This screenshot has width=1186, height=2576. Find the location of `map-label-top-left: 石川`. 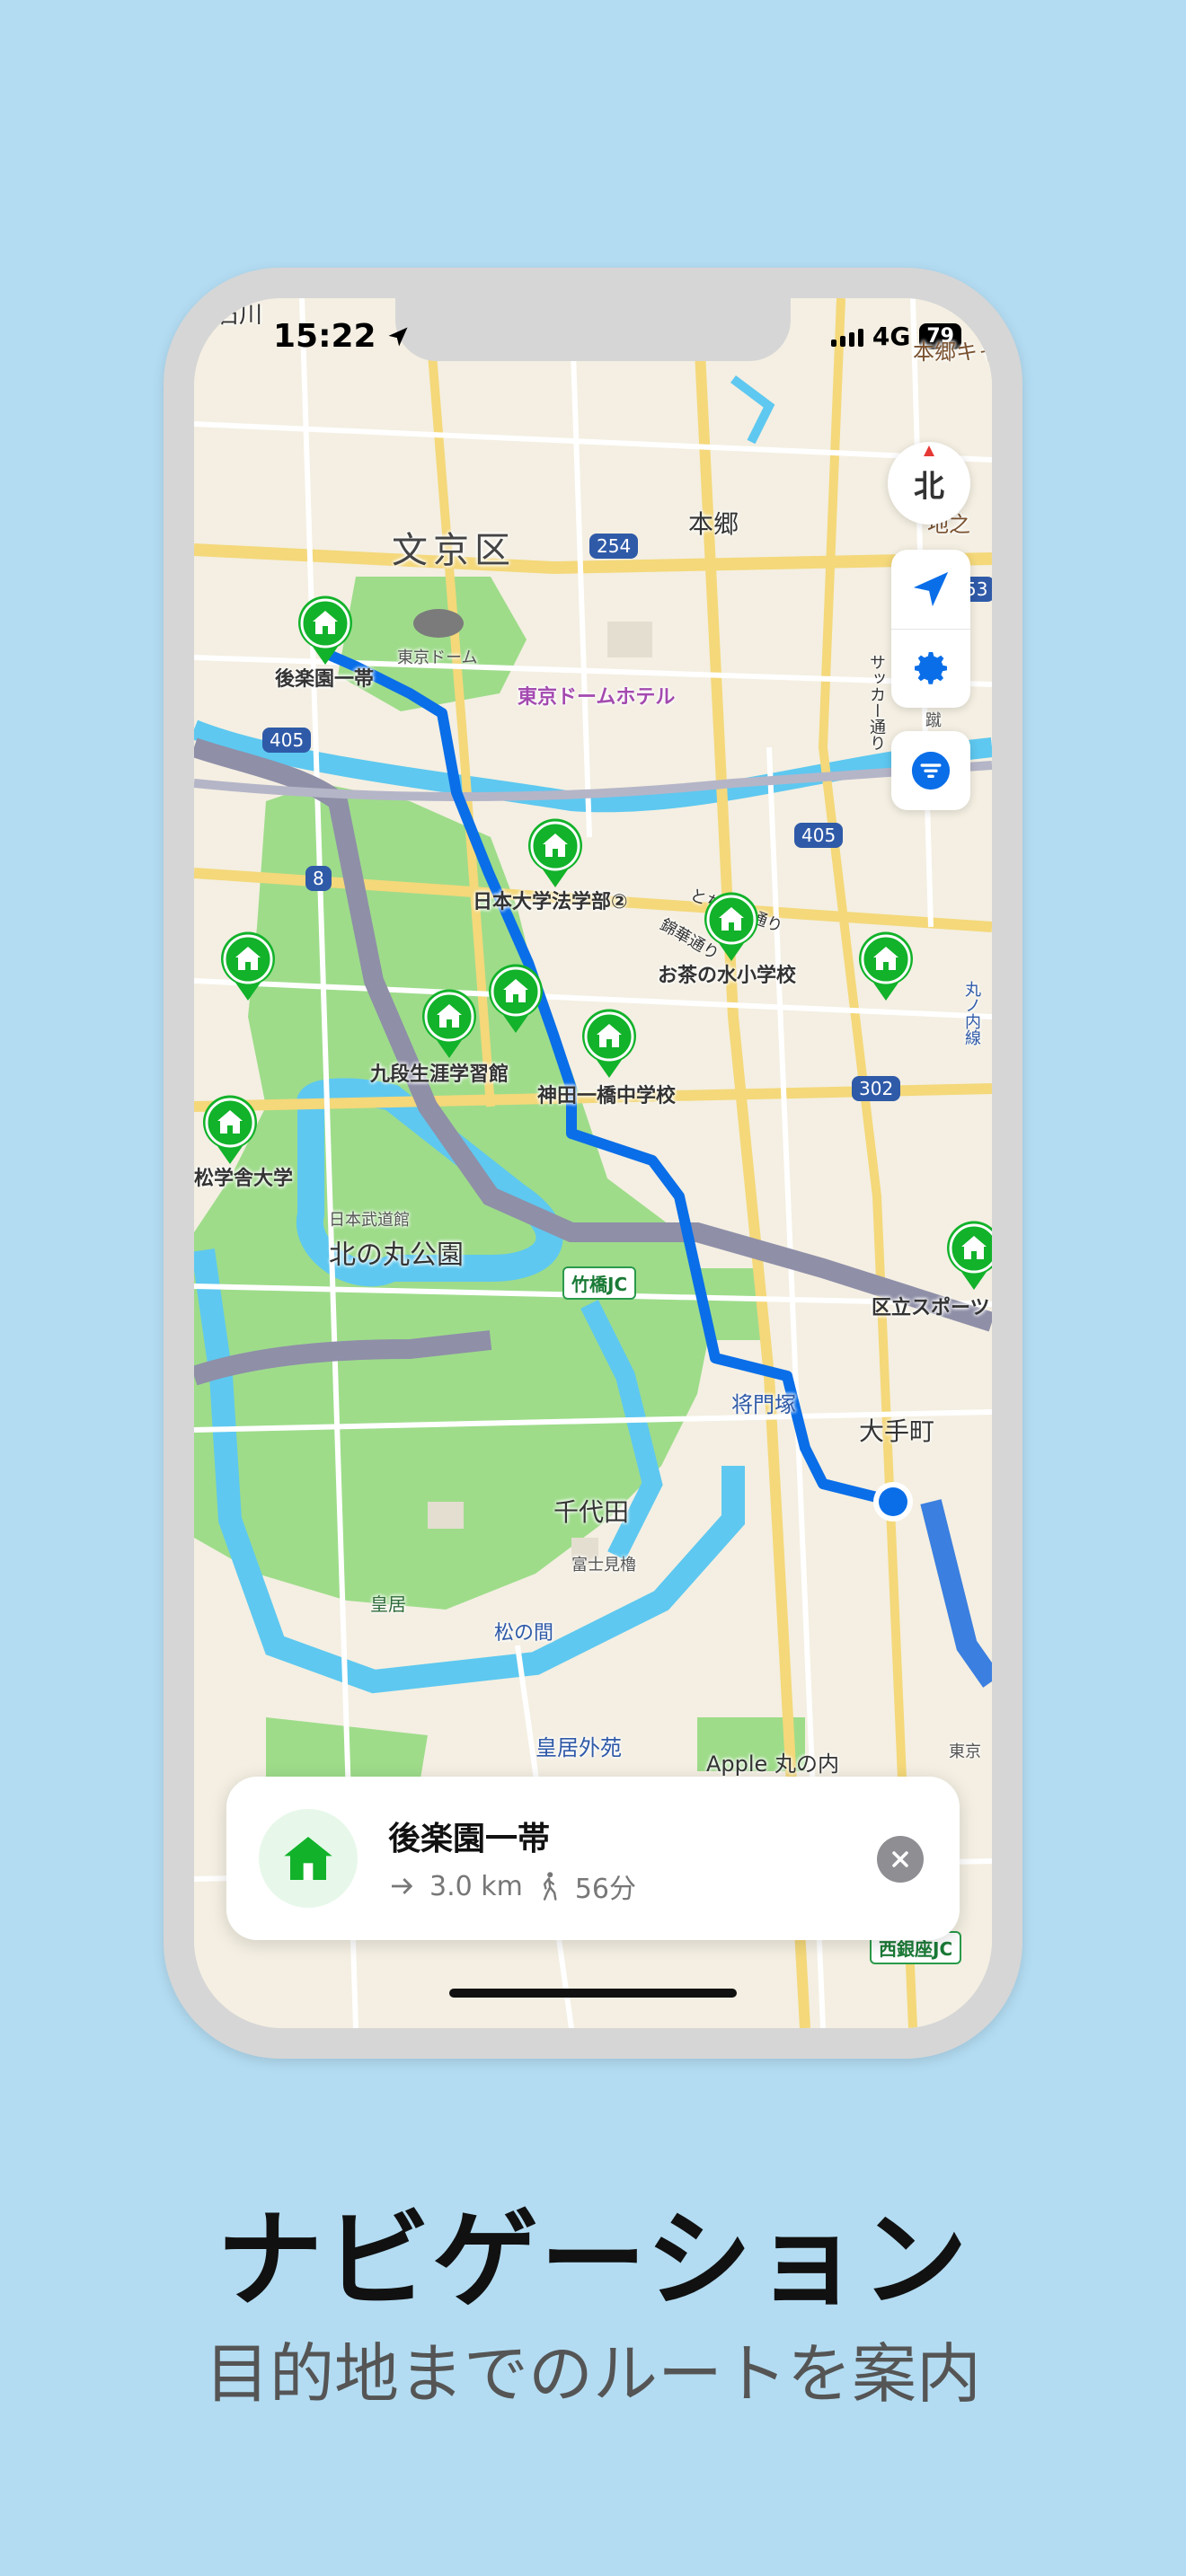

map-label-top-left: 石川 is located at coordinates (239, 315).